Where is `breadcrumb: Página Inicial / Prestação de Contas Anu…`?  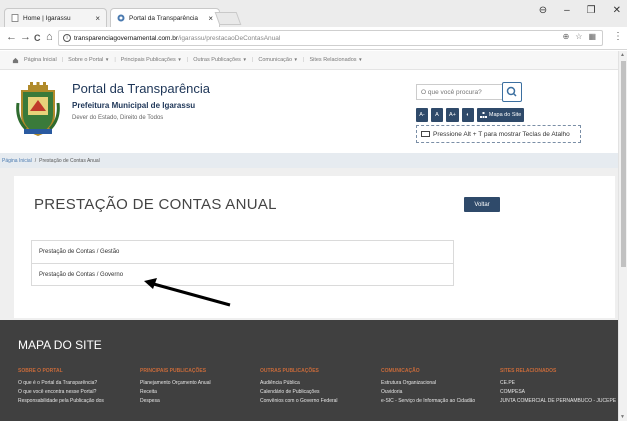
breadcrumb: Página Inicial / Prestação de Contas Anu… is located at coordinates (309, 160).